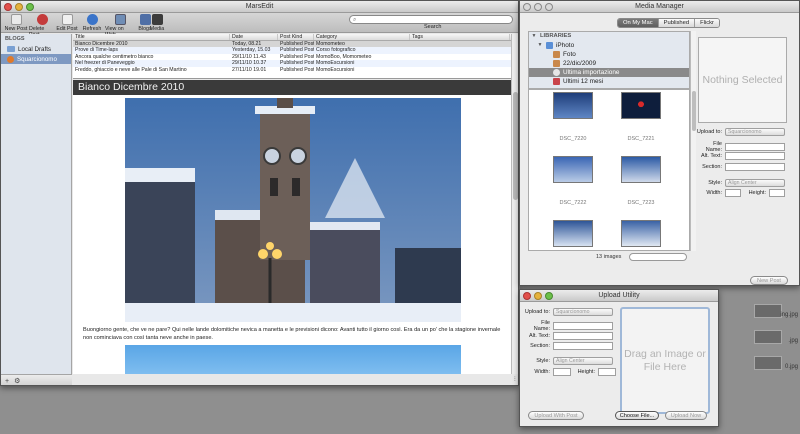 The image size is (800, 434). What do you see at coordinates (556, 415) in the screenshot?
I see `upload-with-post-button: Upload With Post` at bounding box center [556, 415].